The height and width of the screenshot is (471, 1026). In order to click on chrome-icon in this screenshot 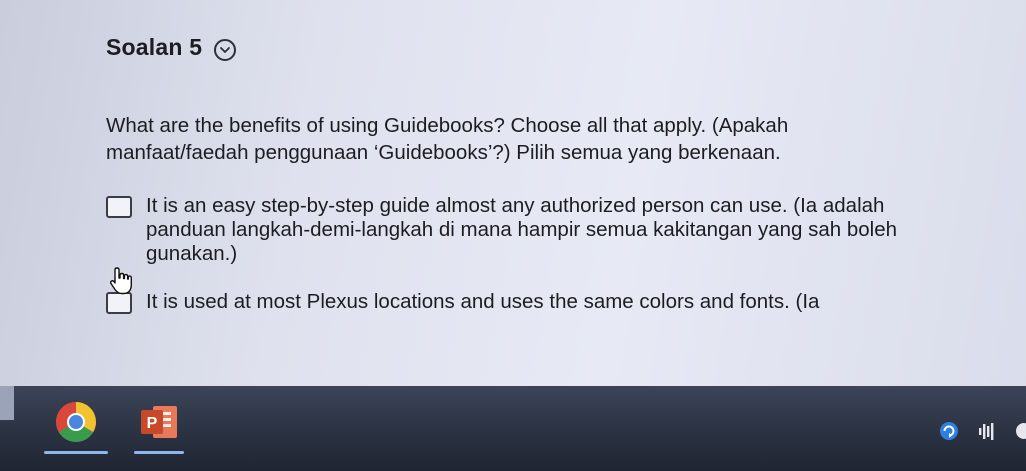, I will do `click(76, 422)`.